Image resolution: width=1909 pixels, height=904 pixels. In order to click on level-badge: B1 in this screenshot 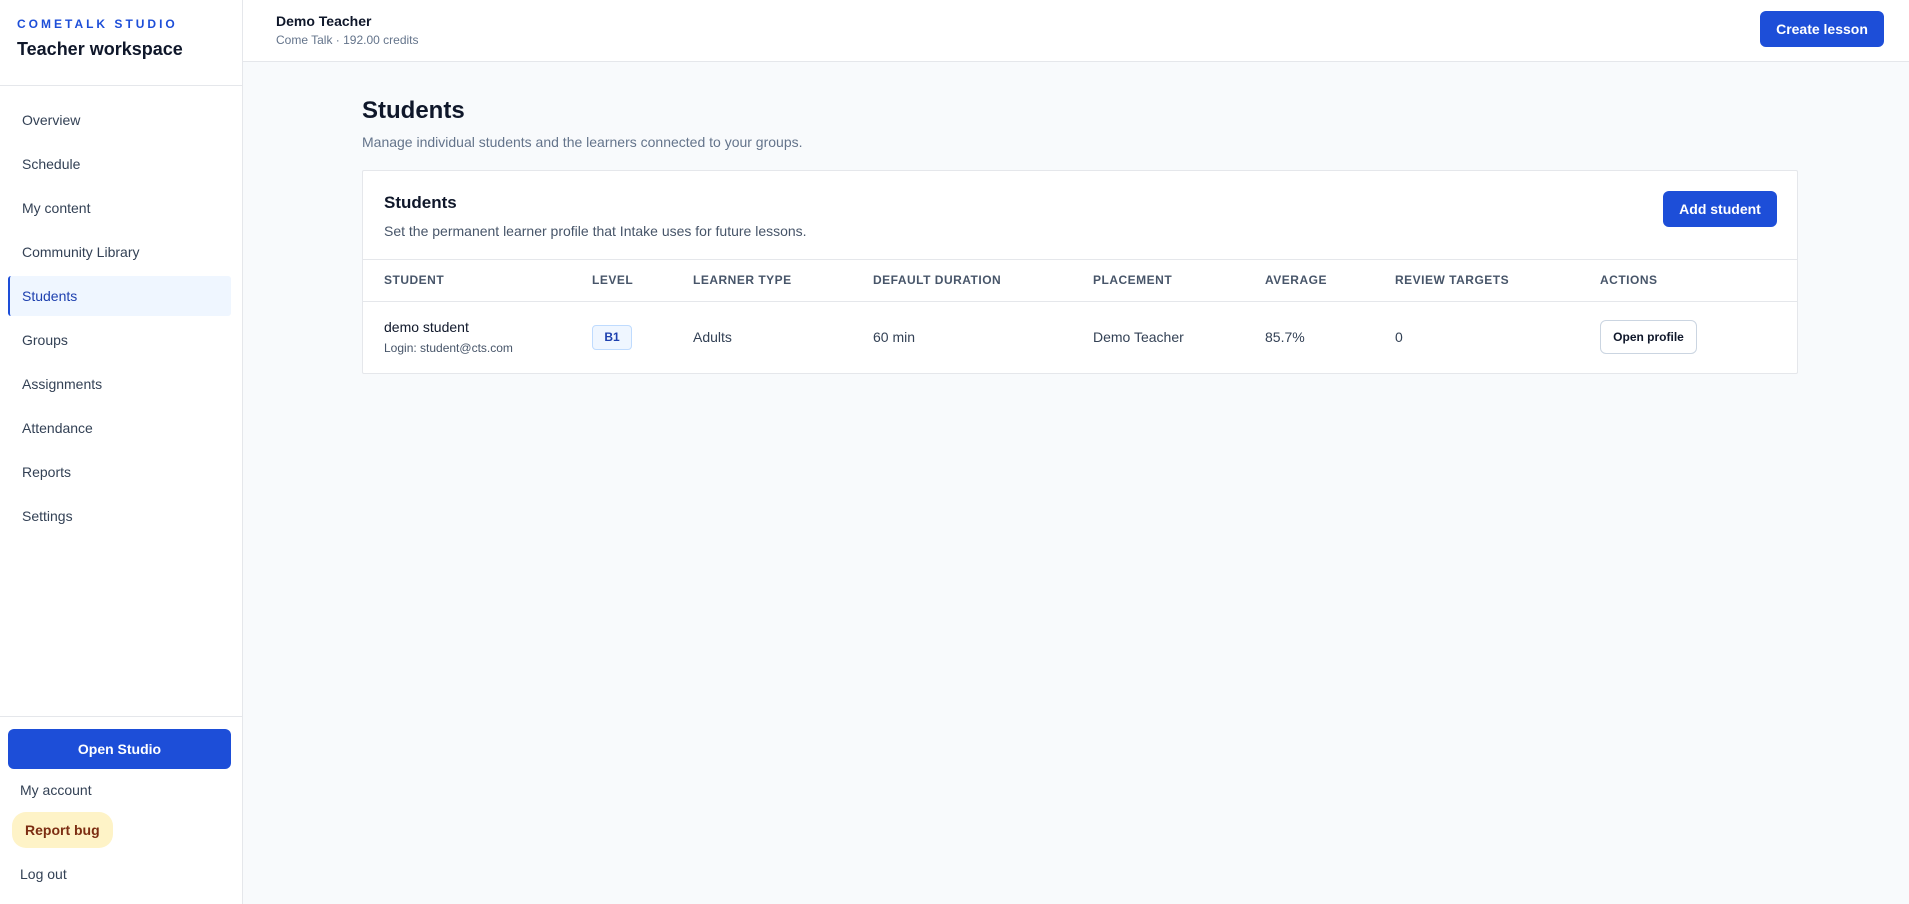, I will do `click(612, 337)`.